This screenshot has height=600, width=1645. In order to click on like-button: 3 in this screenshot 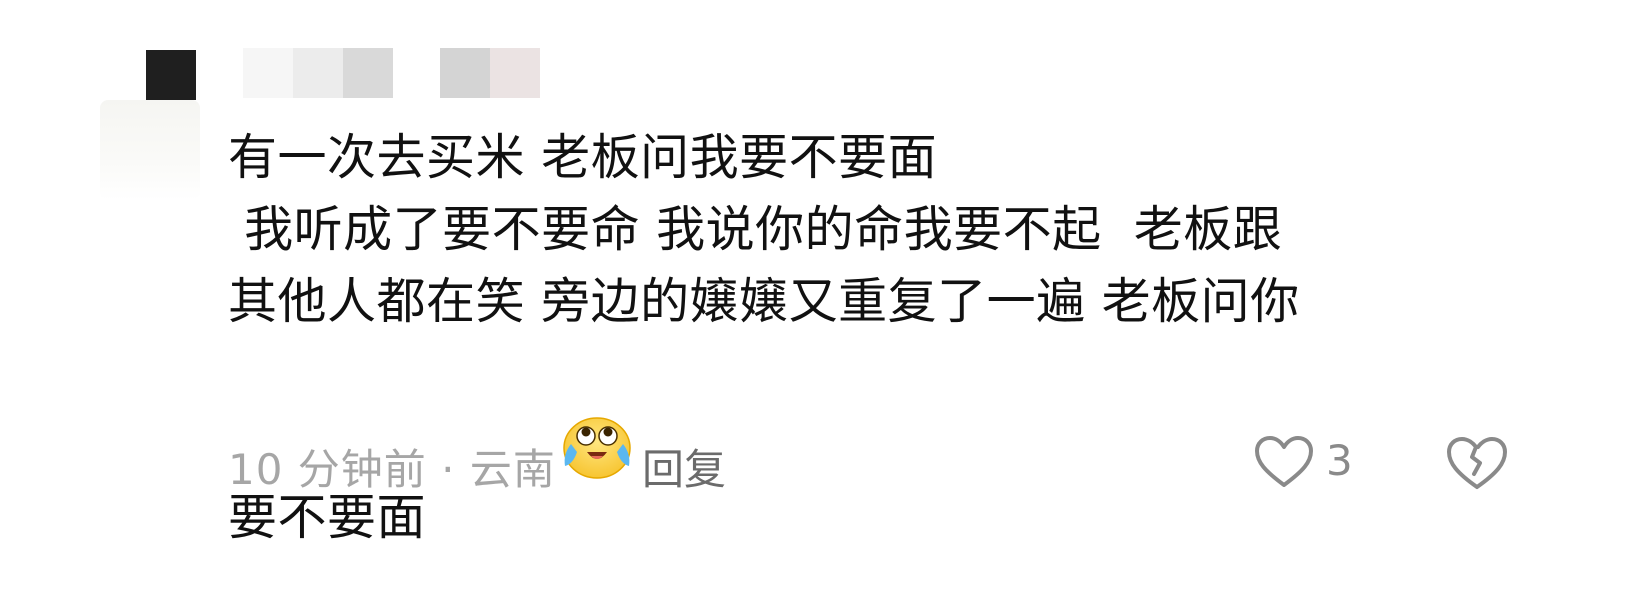, I will do `click(1308, 462)`.